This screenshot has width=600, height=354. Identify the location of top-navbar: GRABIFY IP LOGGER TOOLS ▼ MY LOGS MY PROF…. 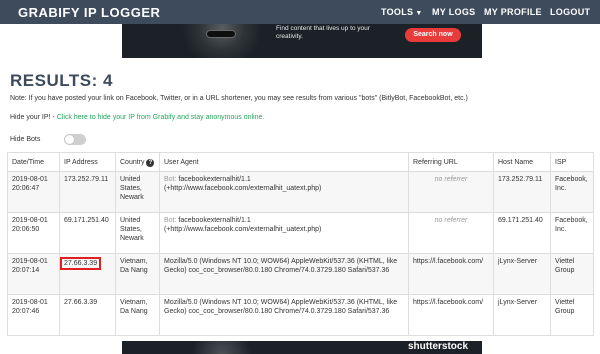
(300, 12).